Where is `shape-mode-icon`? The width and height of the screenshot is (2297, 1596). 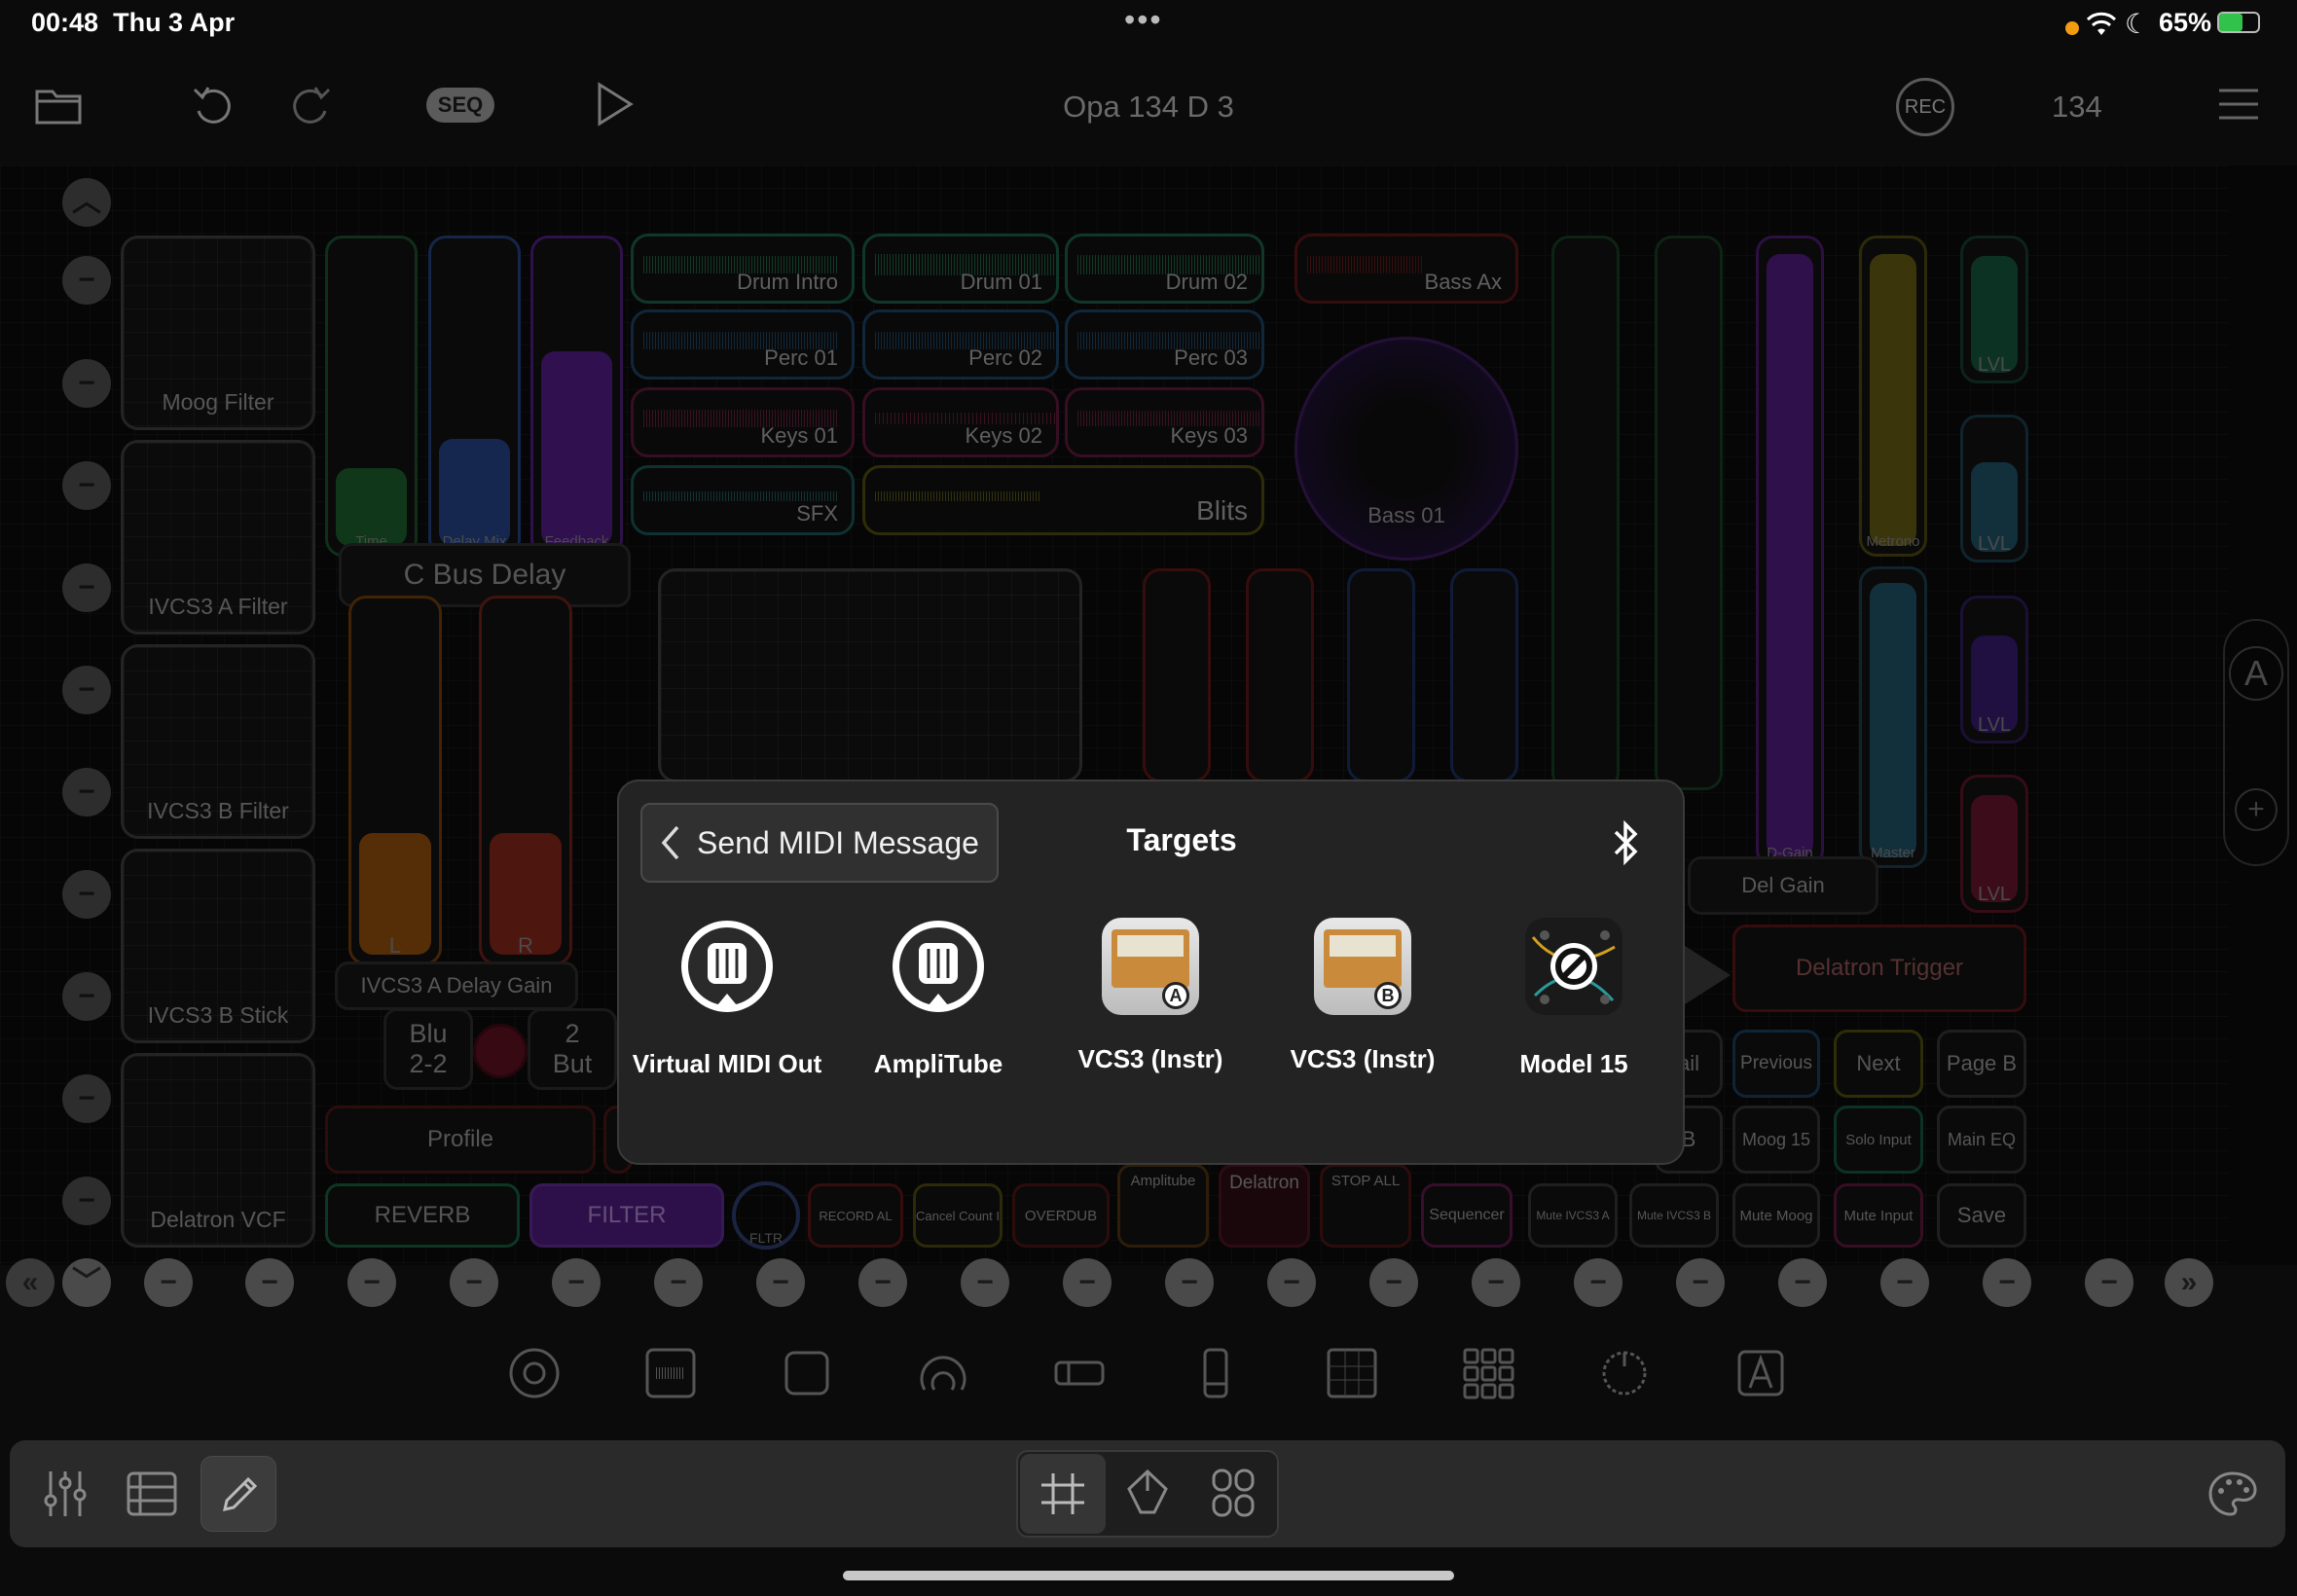 shape-mode-icon is located at coordinates (1147, 1493).